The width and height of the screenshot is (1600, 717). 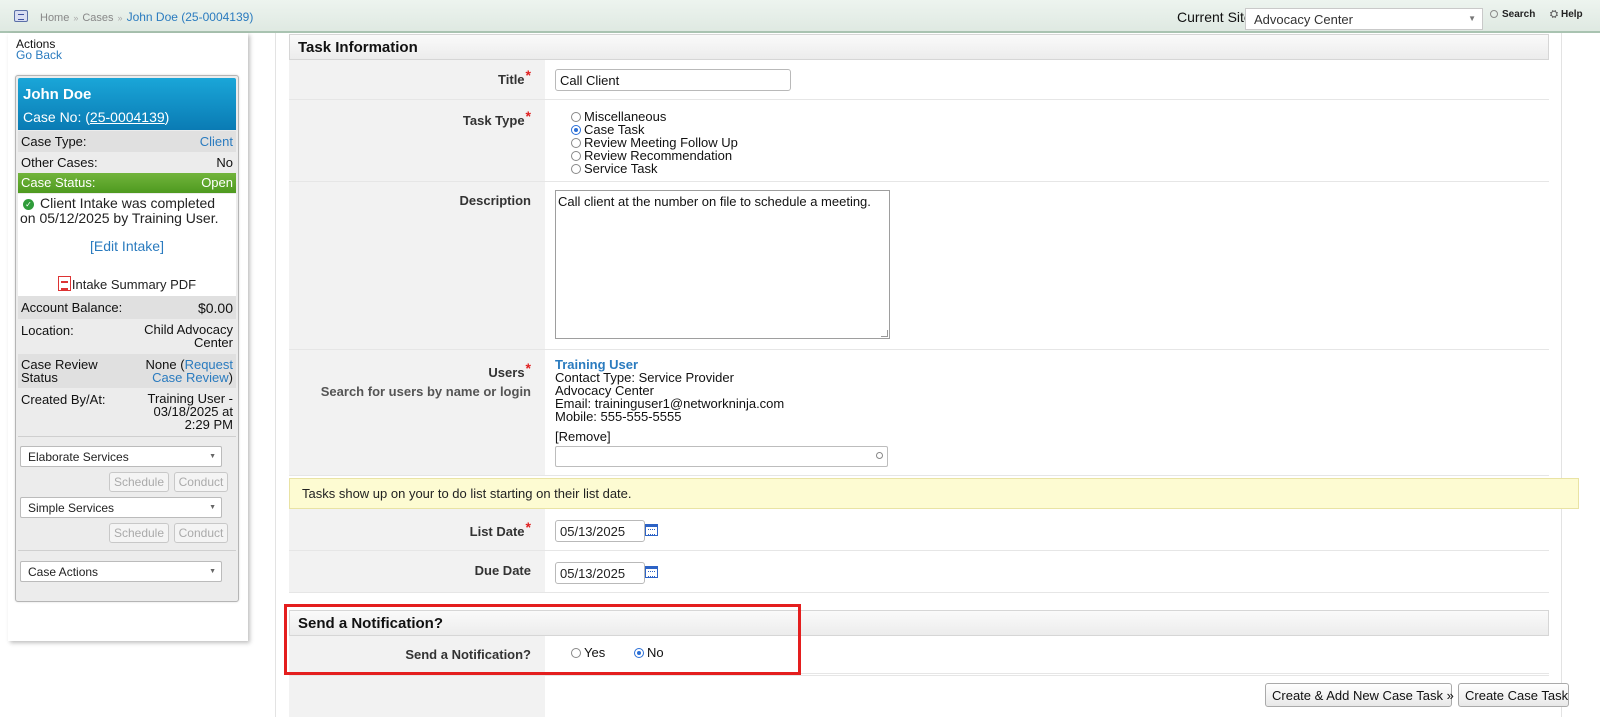 What do you see at coordinates (511, 79) in the screenshot?
I see `title-label-text: Title` at bounding box center [511, 79].